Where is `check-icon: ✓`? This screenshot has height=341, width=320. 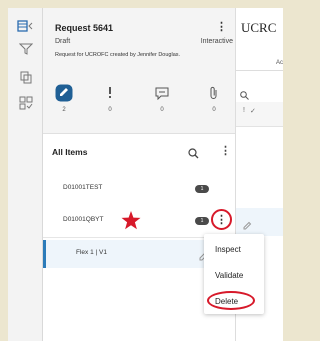
check-icon: ✓ is located at coordinates (253, 111).